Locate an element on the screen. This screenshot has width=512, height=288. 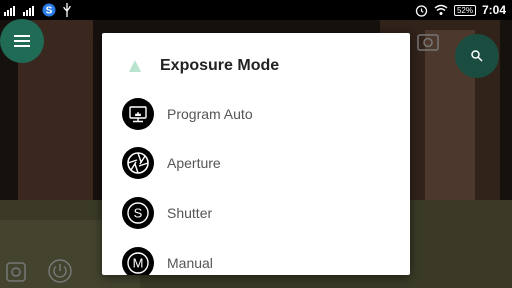
alarm-icon is located at coordinates (421, 10).